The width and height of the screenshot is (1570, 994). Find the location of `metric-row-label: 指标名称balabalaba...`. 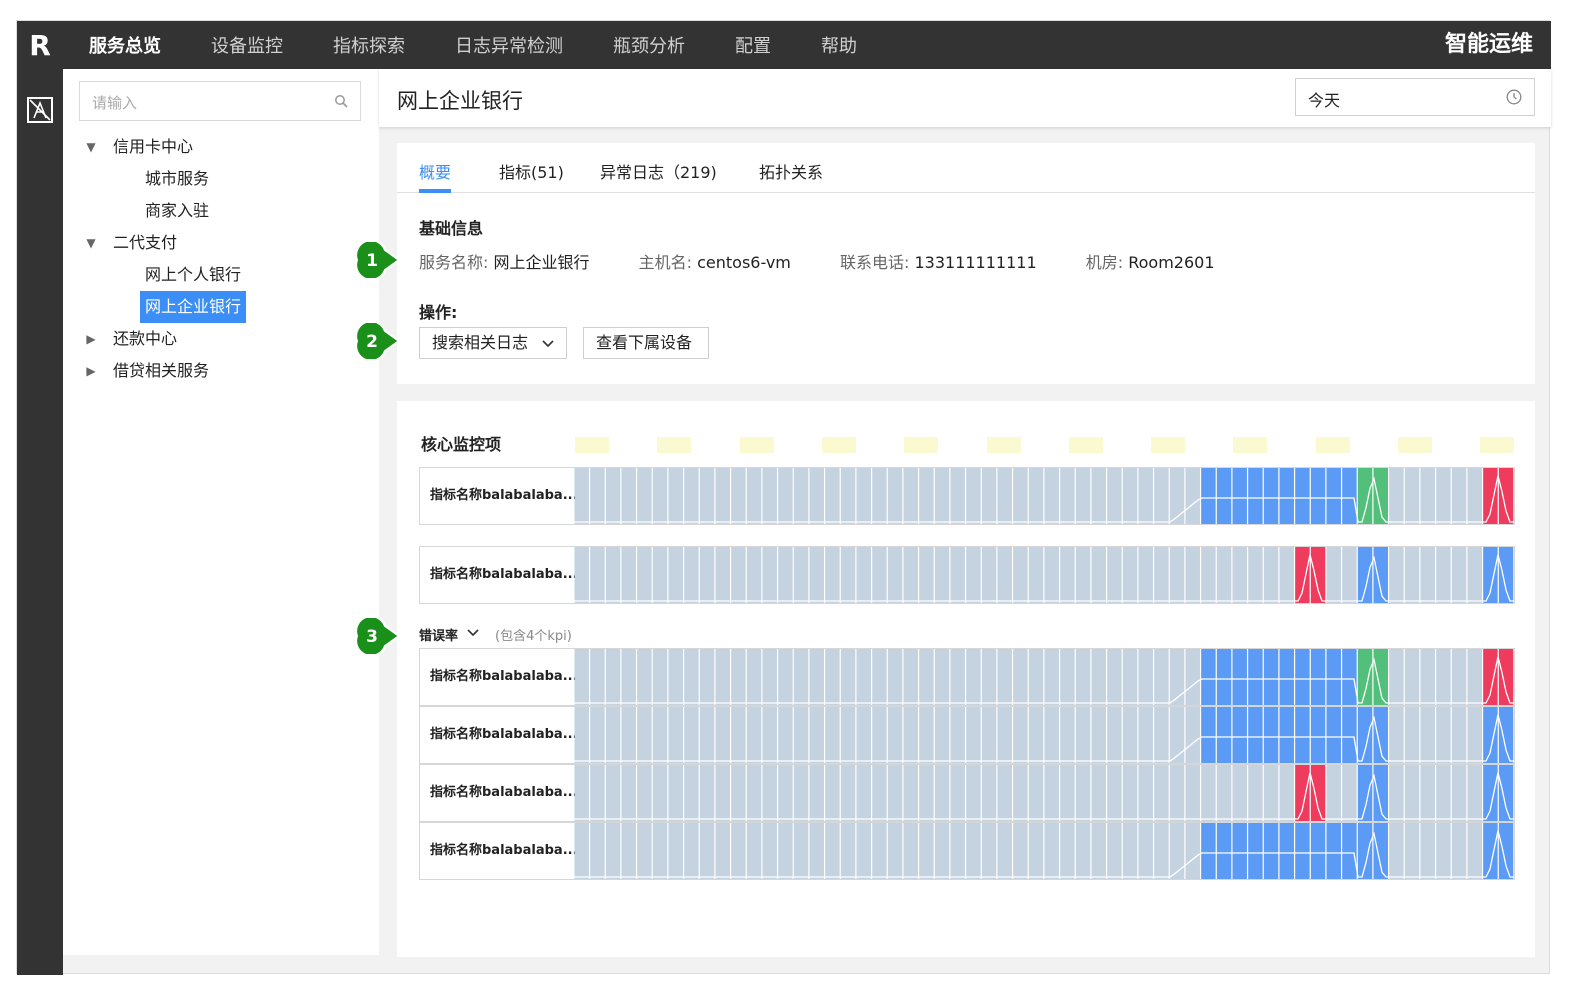

metric-row-label: 指标名称balabalaba... is located at coordinates (502, 495).